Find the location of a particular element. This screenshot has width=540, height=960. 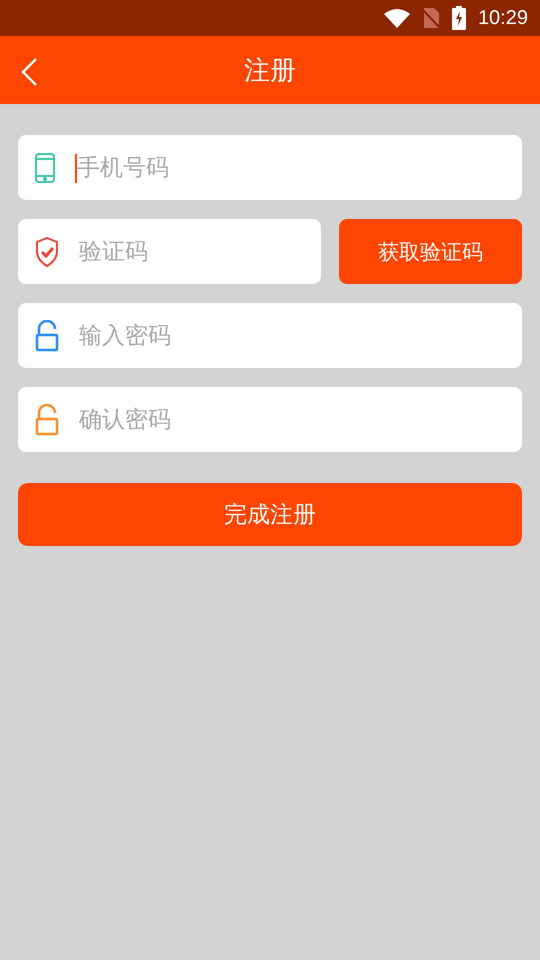

get-code-button: 获取验证码 is located at coordinates (430, 251).